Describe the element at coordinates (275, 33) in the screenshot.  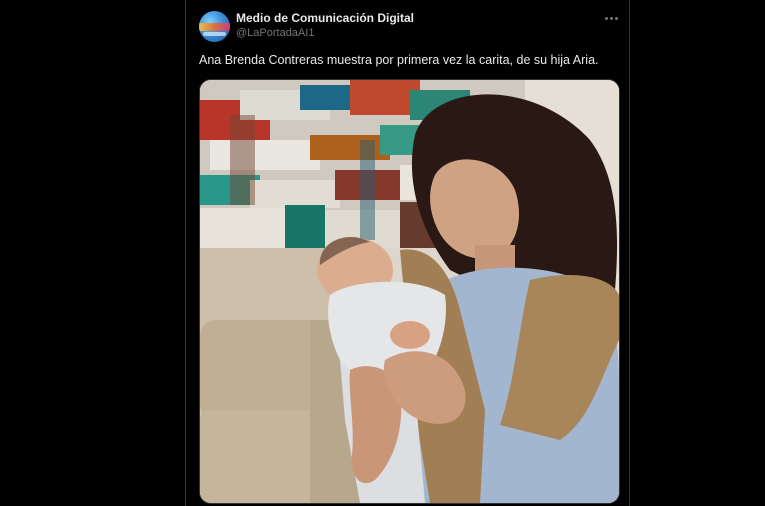
I see `author-handle: @LaPortadaAI1` at that location.